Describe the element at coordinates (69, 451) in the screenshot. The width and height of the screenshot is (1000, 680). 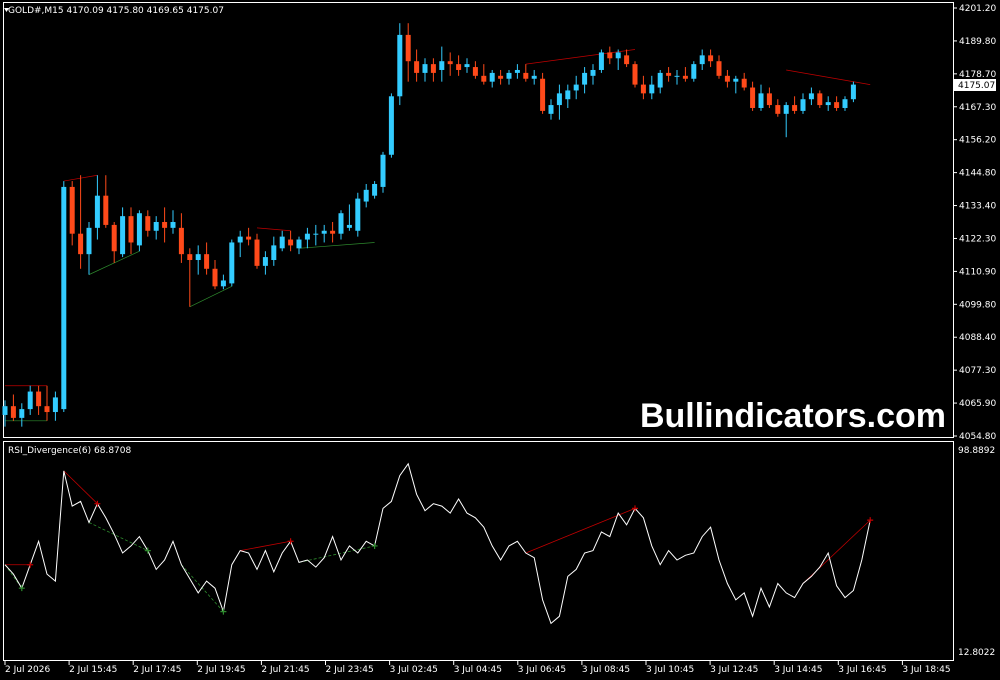
I see `rsi-panel-header: RSI_Divergence(6) 68.8708` at that location.